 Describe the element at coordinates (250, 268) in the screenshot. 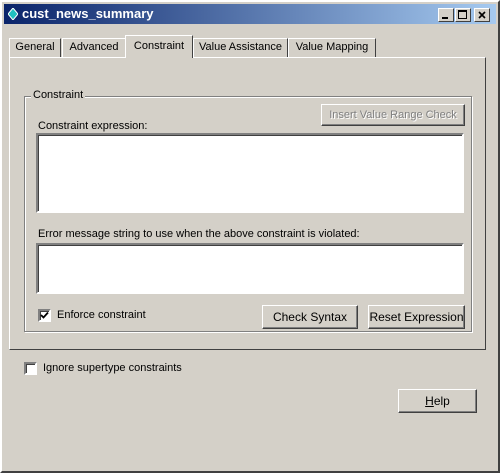

I see `error-message-input` at that location.